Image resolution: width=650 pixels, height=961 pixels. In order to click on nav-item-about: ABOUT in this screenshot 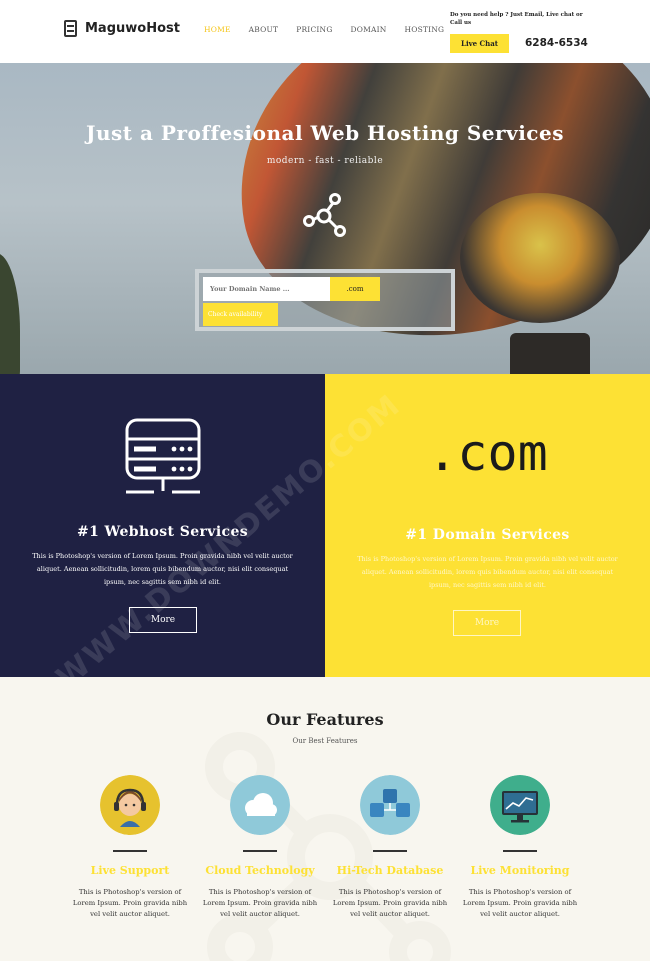, I will do `click(264, 29)`.